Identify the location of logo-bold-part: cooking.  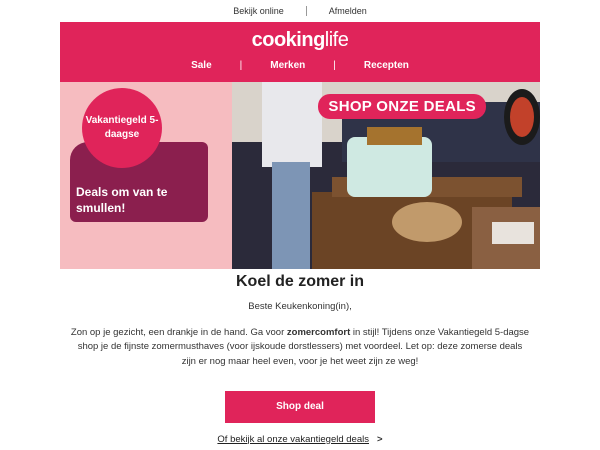
(288, 40).